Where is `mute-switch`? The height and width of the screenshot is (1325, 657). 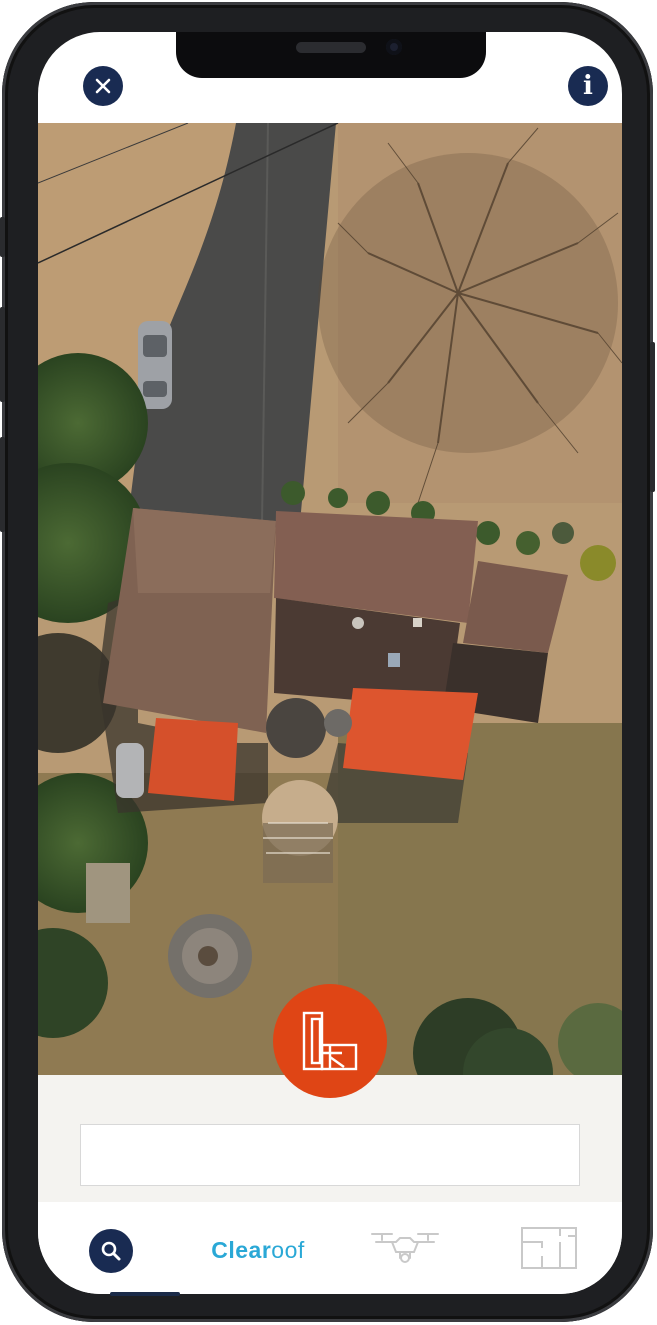
mute-switch is located at coordinates (2, 237).